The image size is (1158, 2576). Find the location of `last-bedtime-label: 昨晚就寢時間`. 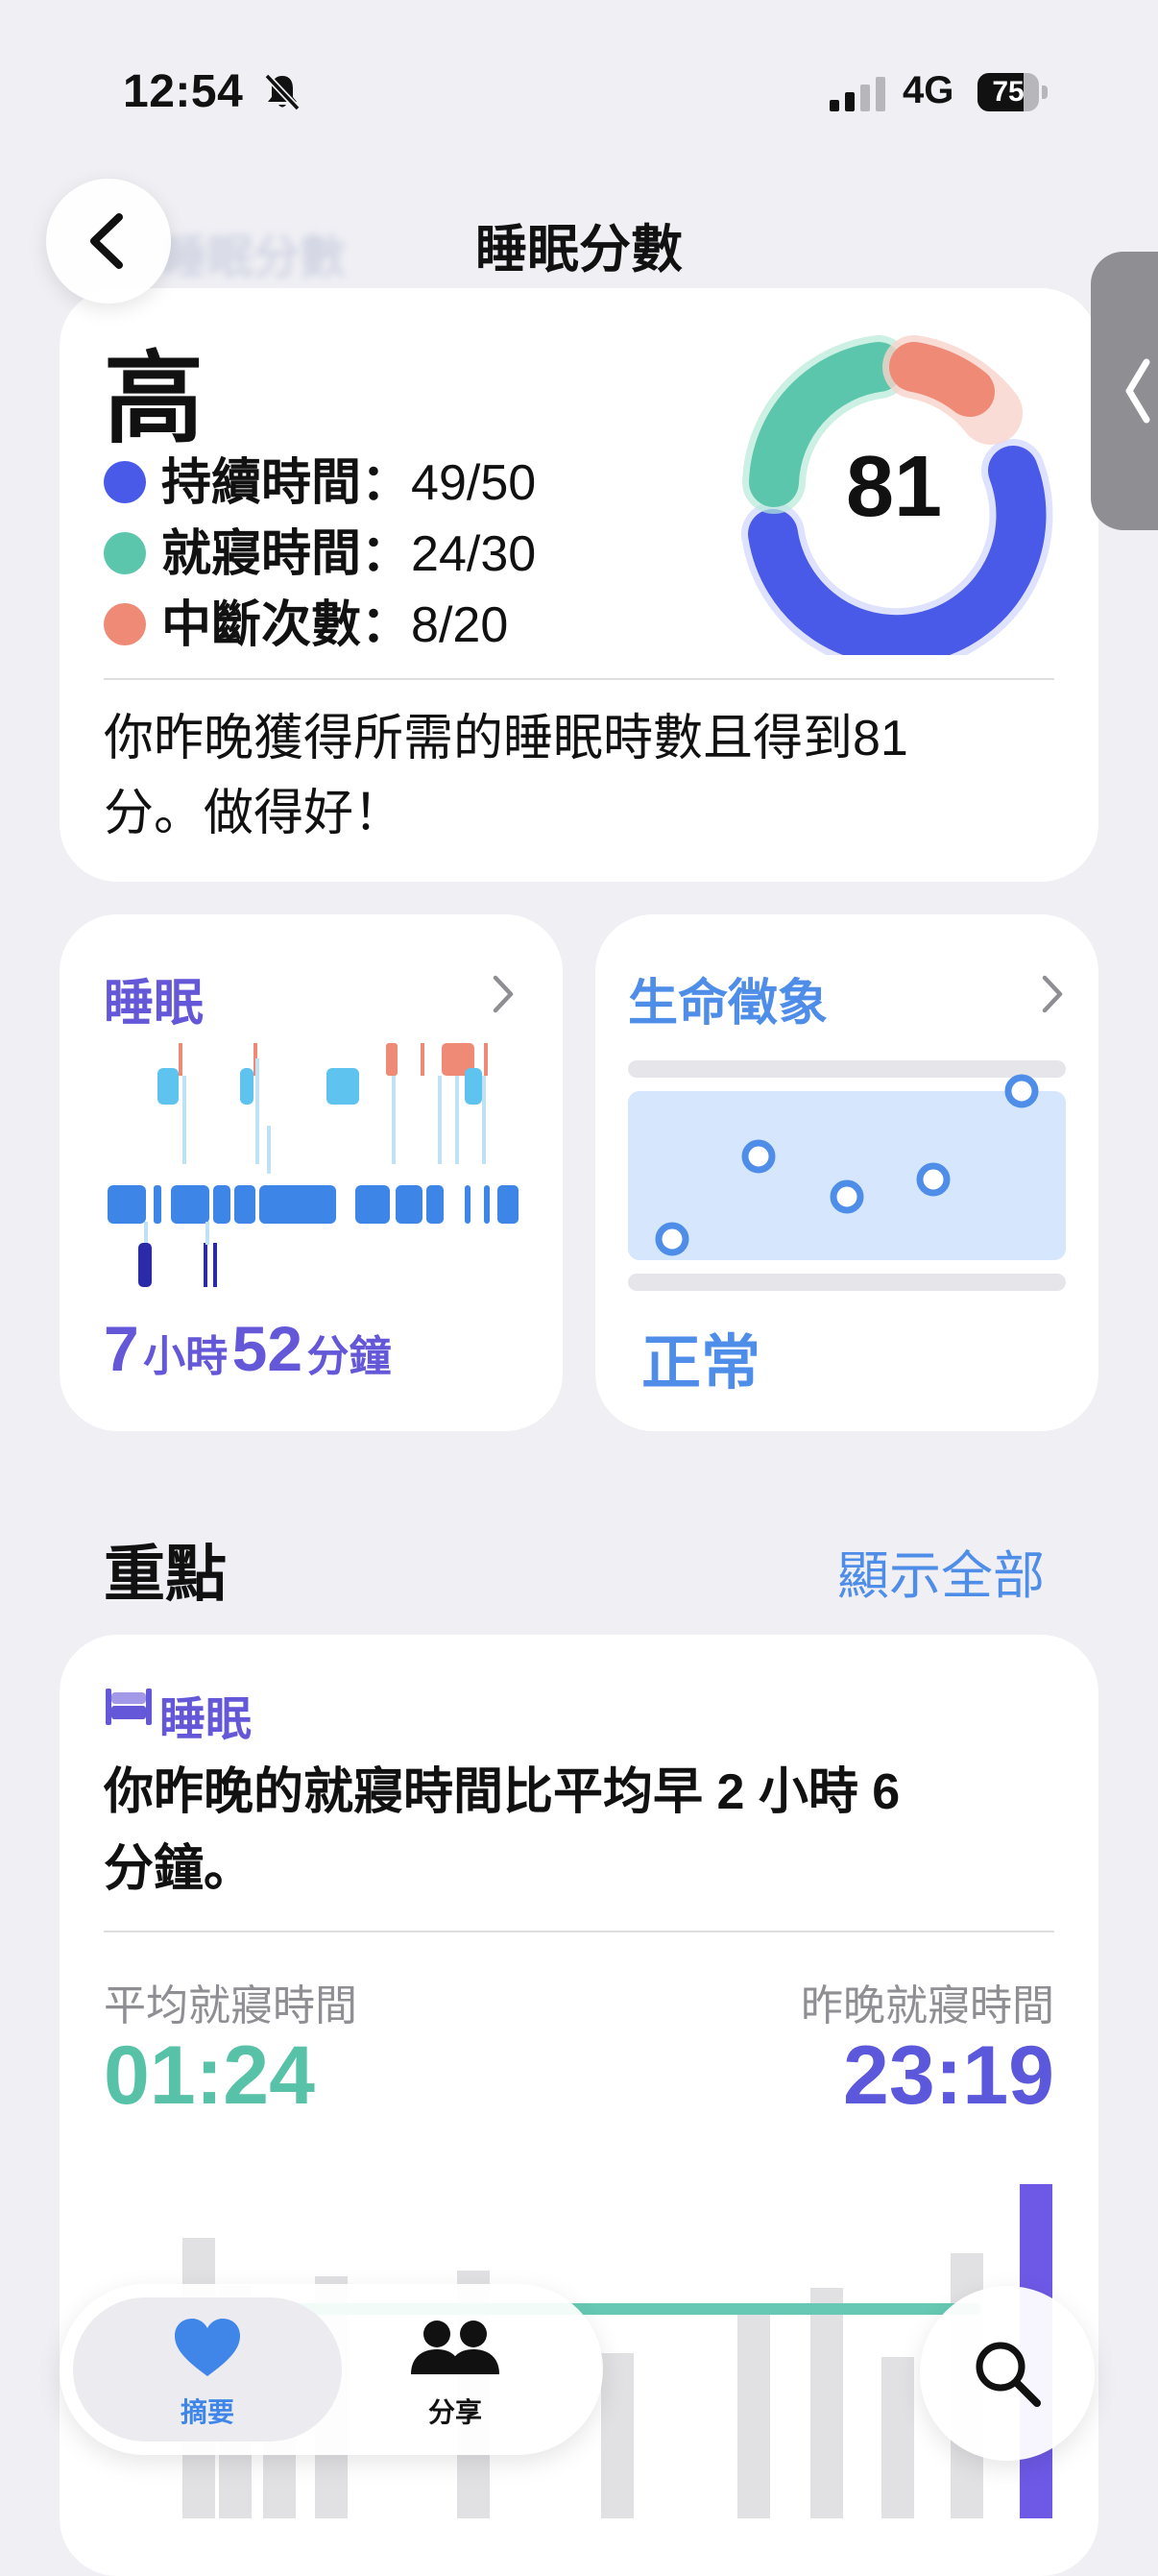

last-bedtime-label: 昨晚就寢時間 is located at coordinates (927, 2005).